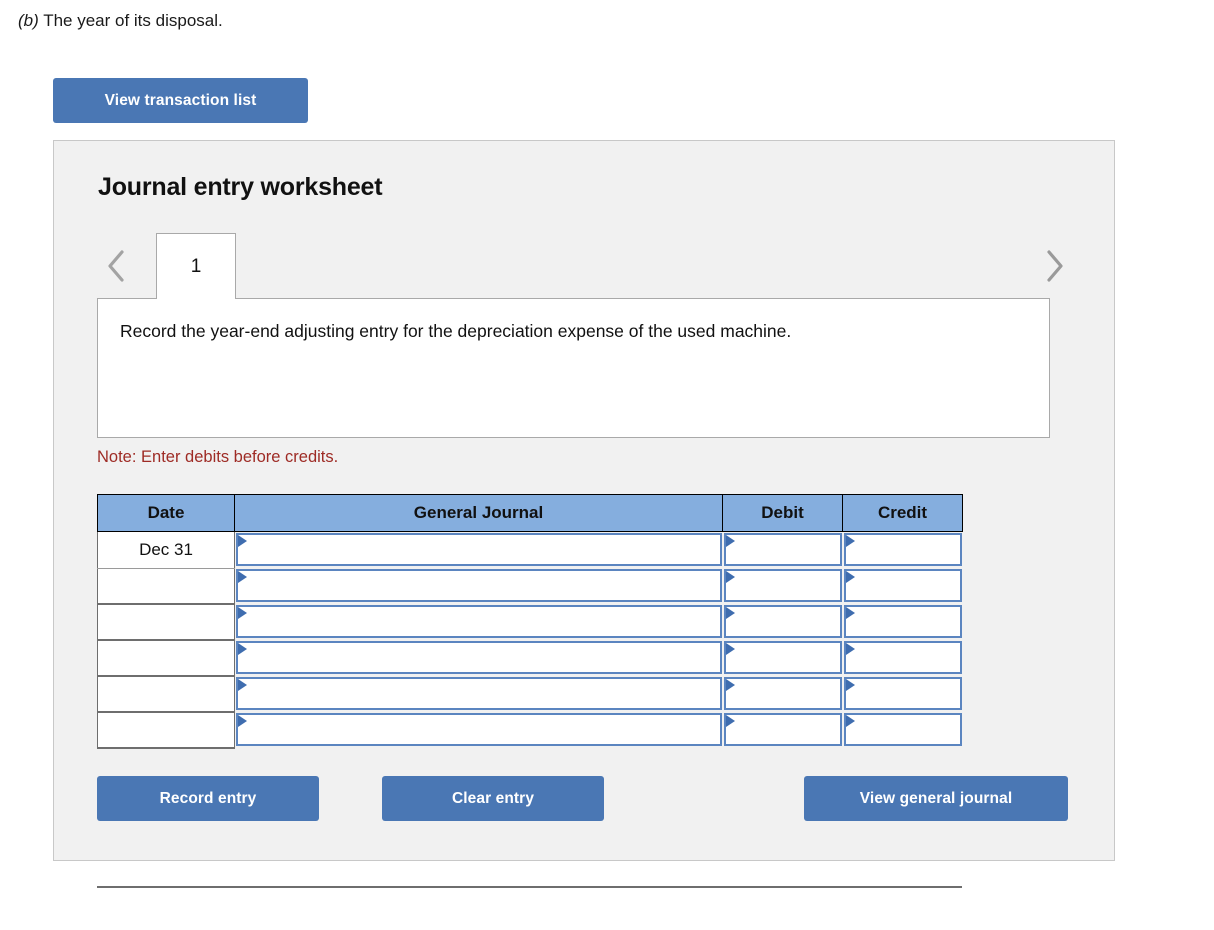 Image resolution: width=1214 pixels, height=930 pixels. I want to click on worksheet-tab-label: 1, so click(196, 266).